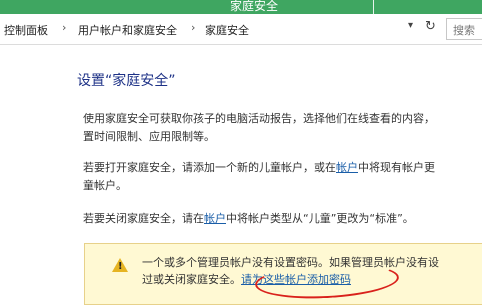 This screenshot has width=482, height=305. I want to click on page-title: 设置“家庭安全”, so click(126, 81).